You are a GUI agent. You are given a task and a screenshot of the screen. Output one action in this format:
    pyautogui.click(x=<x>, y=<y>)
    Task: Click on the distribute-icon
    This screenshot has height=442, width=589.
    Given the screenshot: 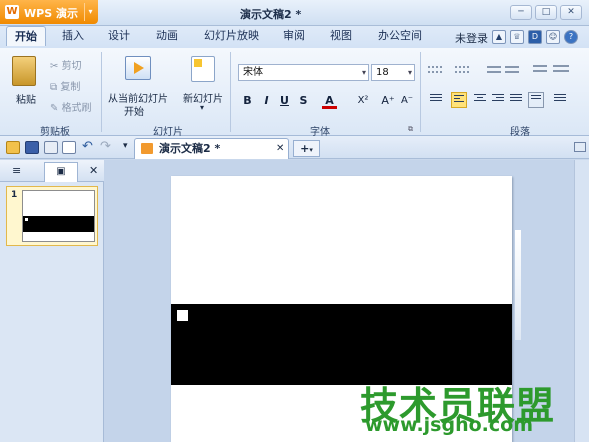 What is the action you would take?
    pyautogui.click(x=436, y=100)
    